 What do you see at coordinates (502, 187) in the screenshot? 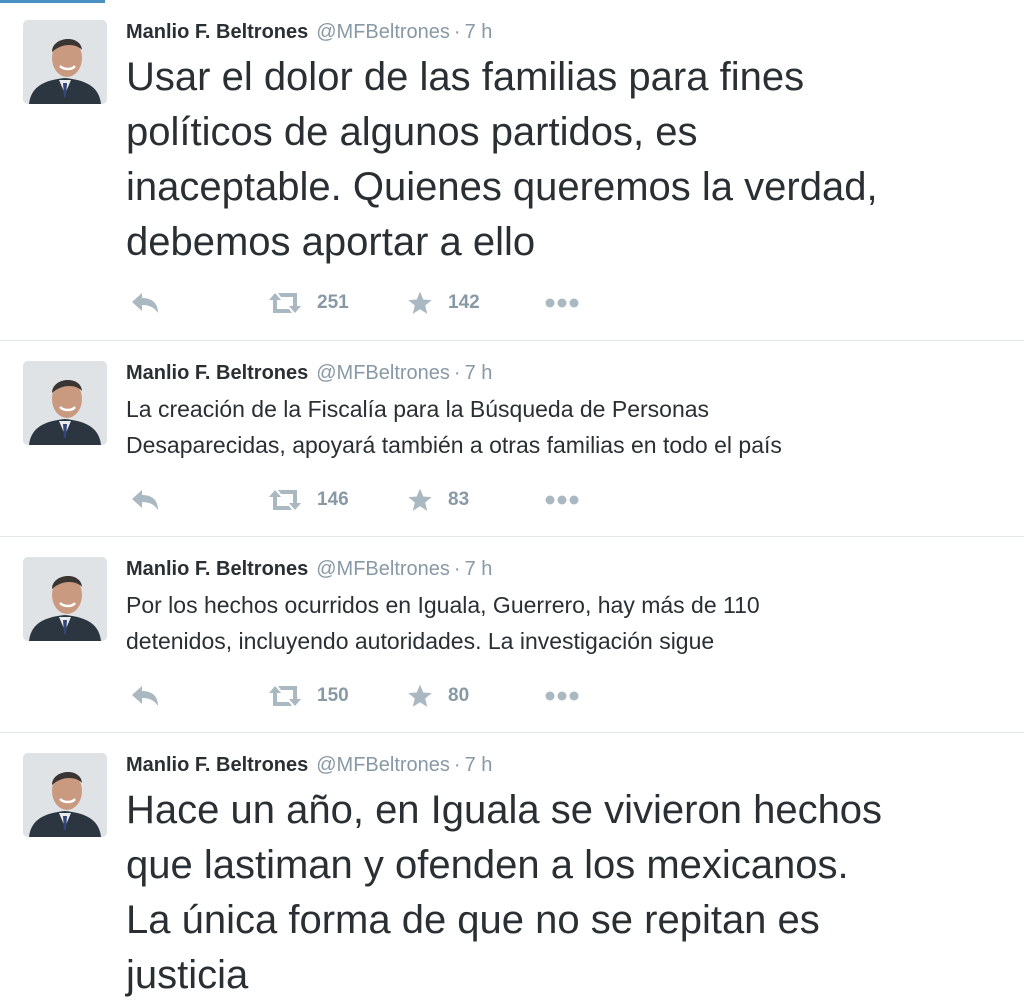
I see `tweet-text-line: inaceptable. Quienes queremos la verdad,` at bounding box center [502, 187].